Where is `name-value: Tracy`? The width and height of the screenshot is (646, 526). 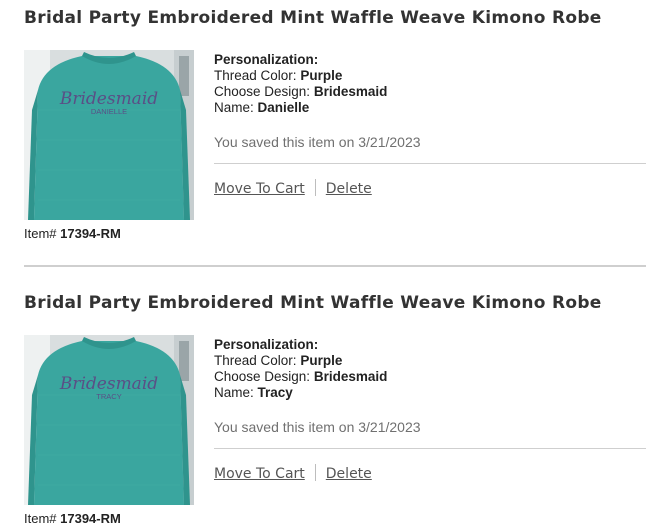
name-value: Tracy is located at coordinates (275, 392).